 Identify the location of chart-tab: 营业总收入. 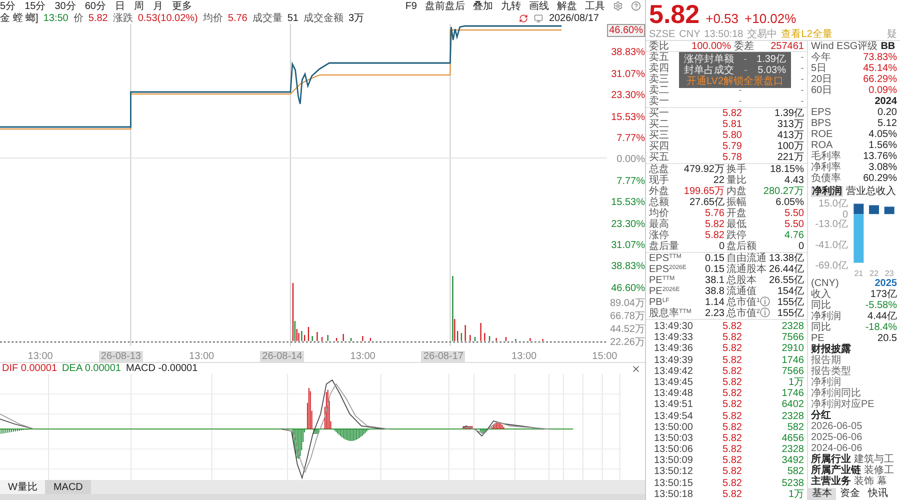
(871, 191).